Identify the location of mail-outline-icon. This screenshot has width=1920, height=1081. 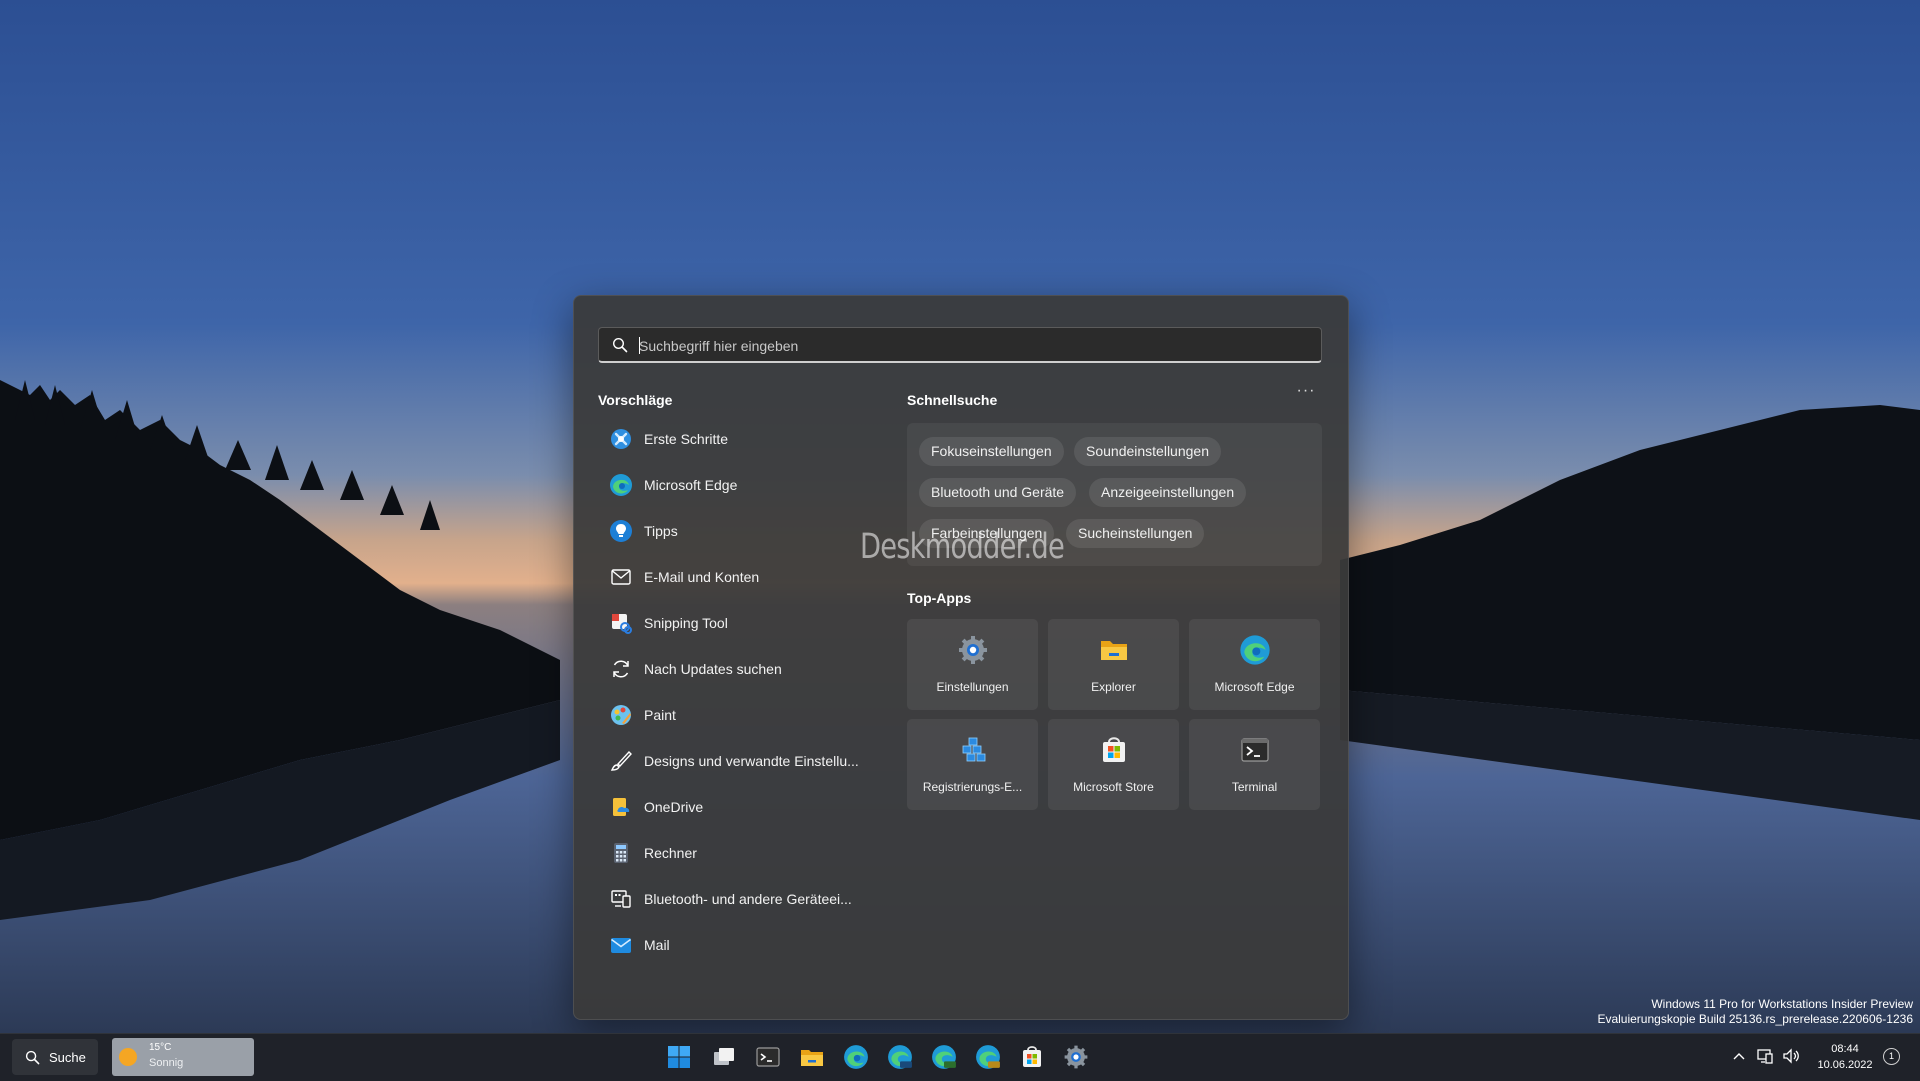
(621, 577).